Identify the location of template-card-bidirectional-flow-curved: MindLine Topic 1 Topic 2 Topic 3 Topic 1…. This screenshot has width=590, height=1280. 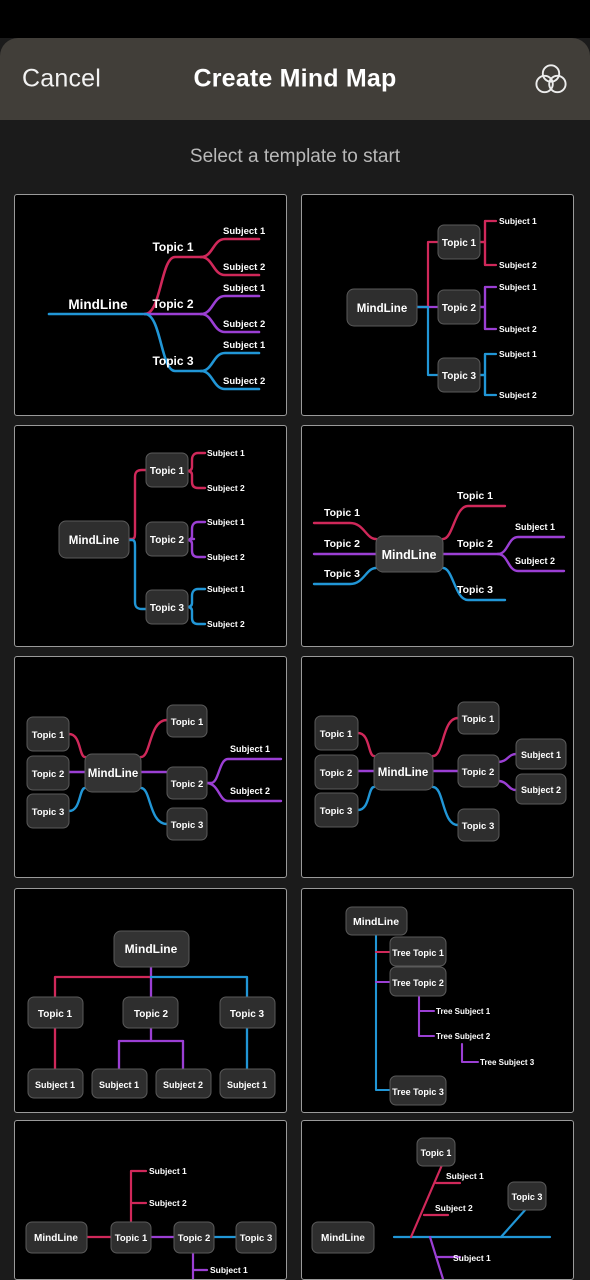
(437, 536).